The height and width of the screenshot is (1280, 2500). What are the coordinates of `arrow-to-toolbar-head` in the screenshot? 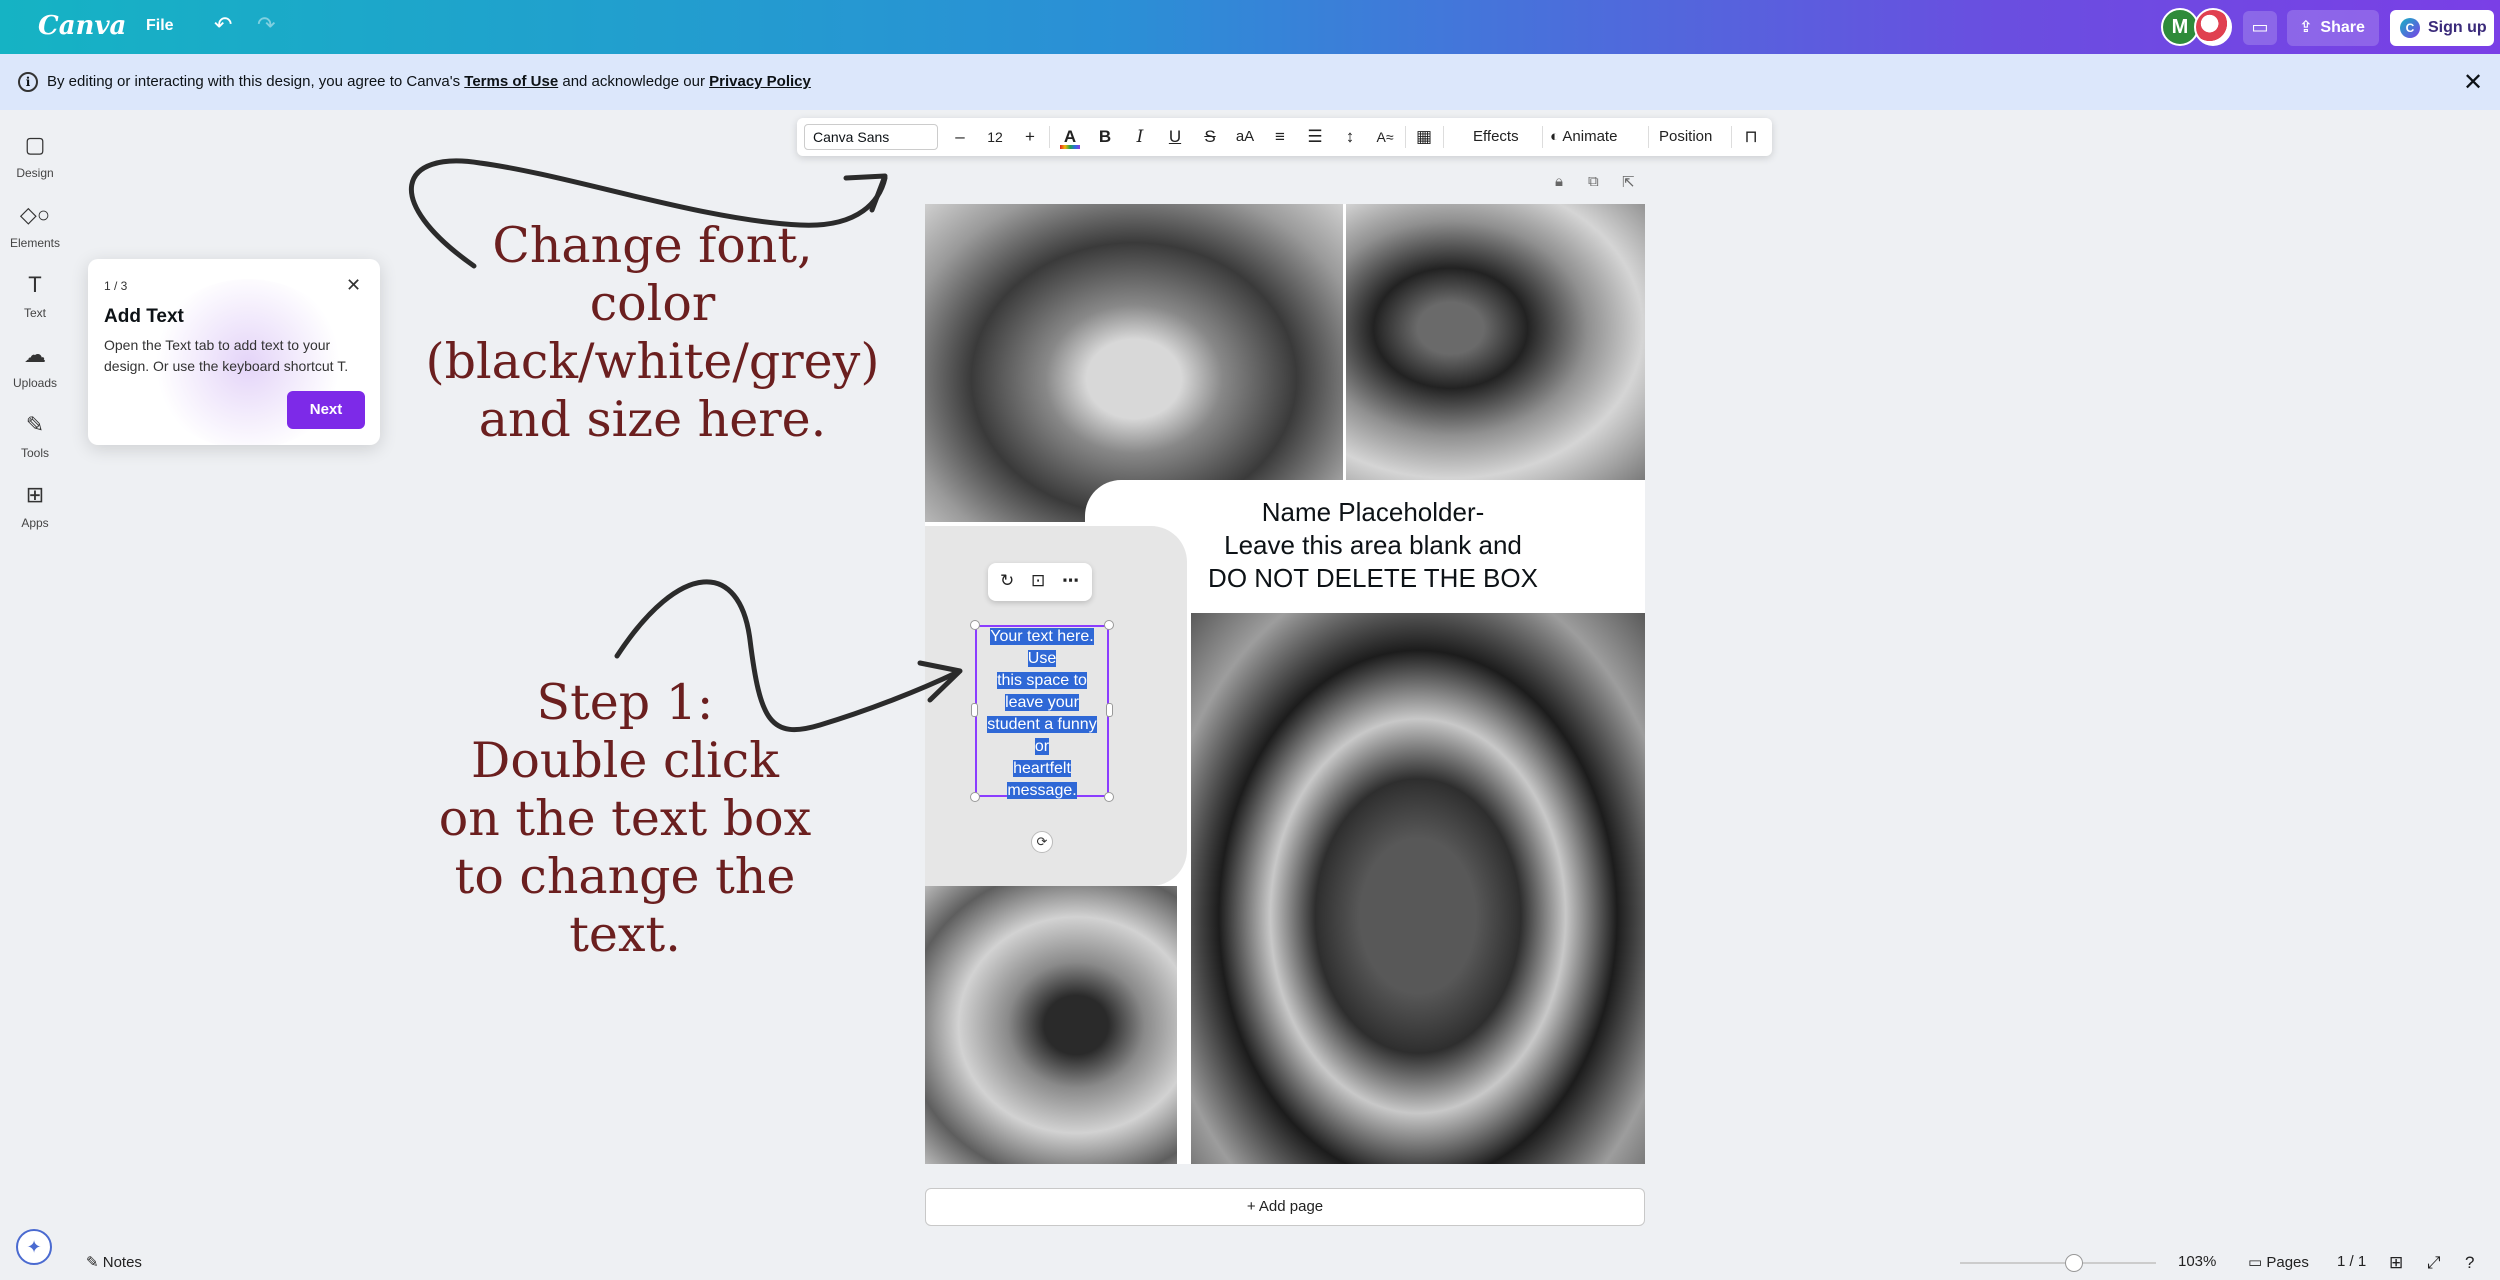 It's located at (865, 193).